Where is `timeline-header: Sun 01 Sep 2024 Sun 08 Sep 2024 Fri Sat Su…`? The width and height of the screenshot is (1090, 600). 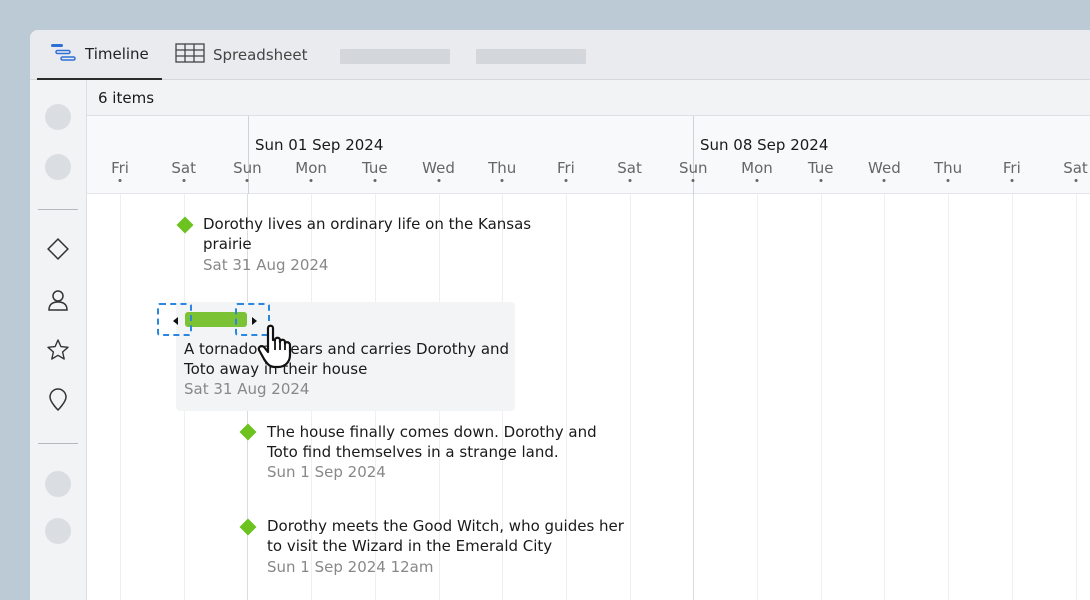 timeline-header: Sun 01 Sep 2024 Sun 08 Sep 2024 Fri Sat Su… is located at coordinates (588, 155).